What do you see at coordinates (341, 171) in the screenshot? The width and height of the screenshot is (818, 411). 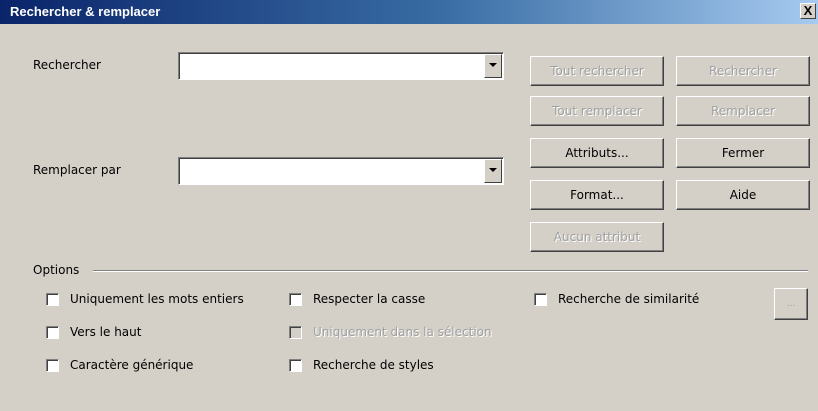 I see `replace-combobox` at bounding box center [341, 171].